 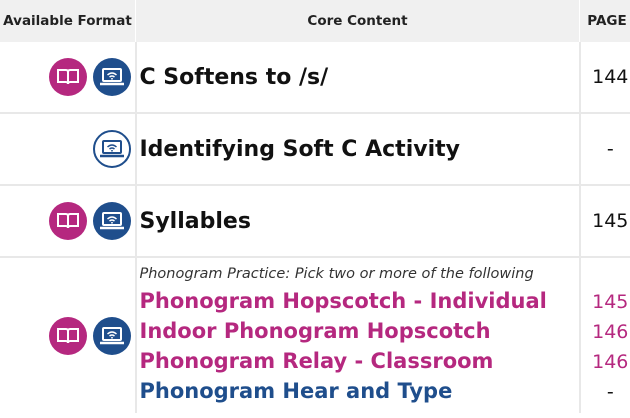 What do you see at coordinates (359, 391) in the screenshot?
I see `activity-link: Phonogram Hear and Type` at bounding box center [359, 391].